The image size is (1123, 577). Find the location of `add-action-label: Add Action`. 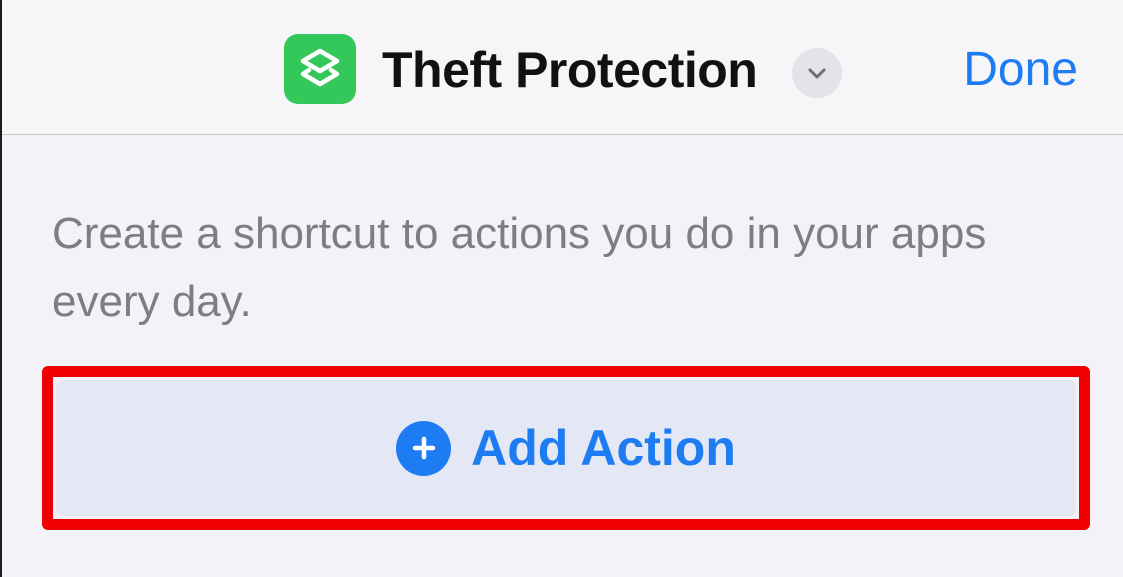

add-action-label: Add Action is located at coordinates (603, 448).